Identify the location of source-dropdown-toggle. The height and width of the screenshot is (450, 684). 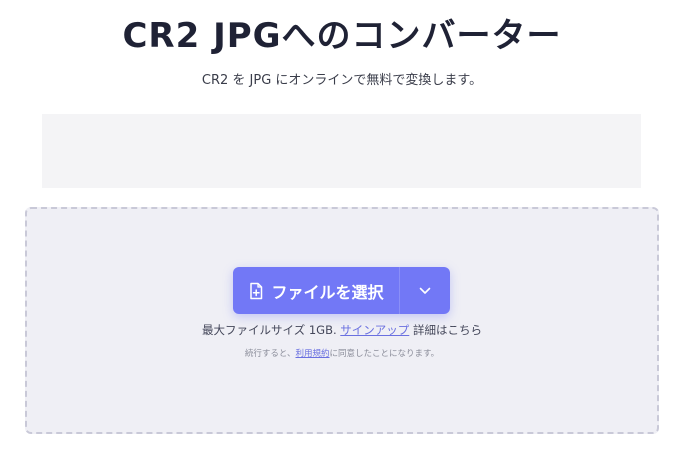
(425, 290).